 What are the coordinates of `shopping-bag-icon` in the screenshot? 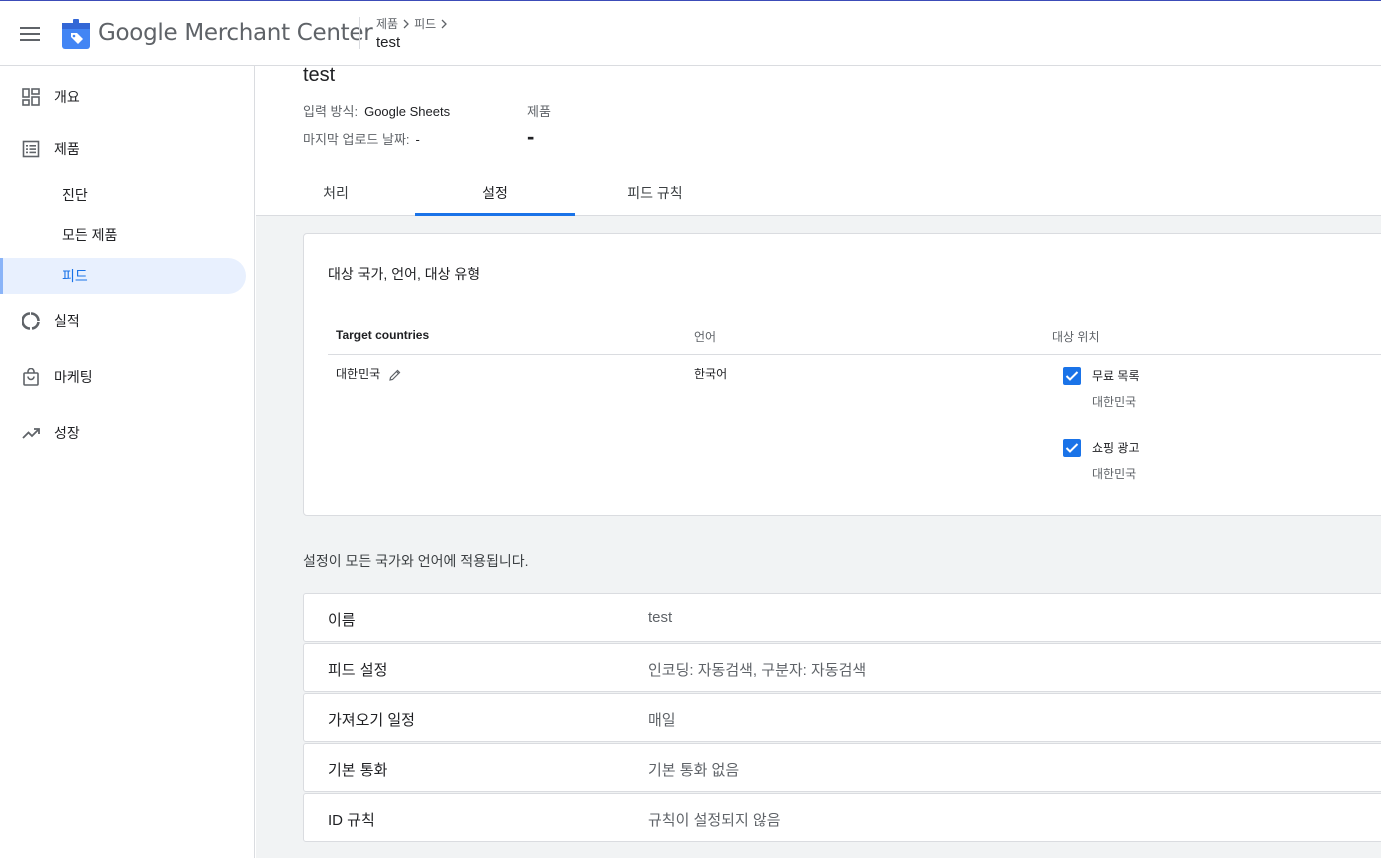 It's located at (31, 377).